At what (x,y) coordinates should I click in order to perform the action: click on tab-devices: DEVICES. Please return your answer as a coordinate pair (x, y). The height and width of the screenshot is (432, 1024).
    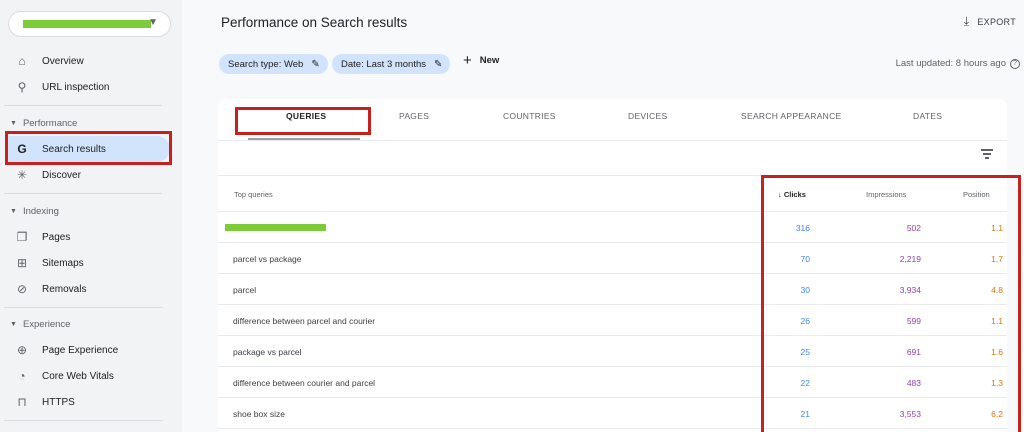
    Looking at the image, I should click on (647, 116).